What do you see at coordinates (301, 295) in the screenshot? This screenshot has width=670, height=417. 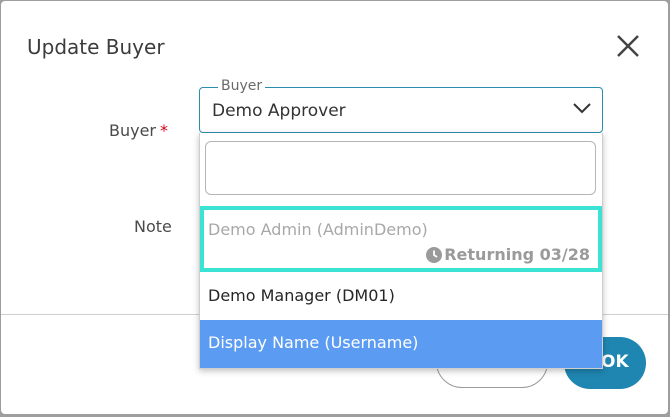 I see `option-label: Demo Manager (DM01)` at bounding box center [301, 295].